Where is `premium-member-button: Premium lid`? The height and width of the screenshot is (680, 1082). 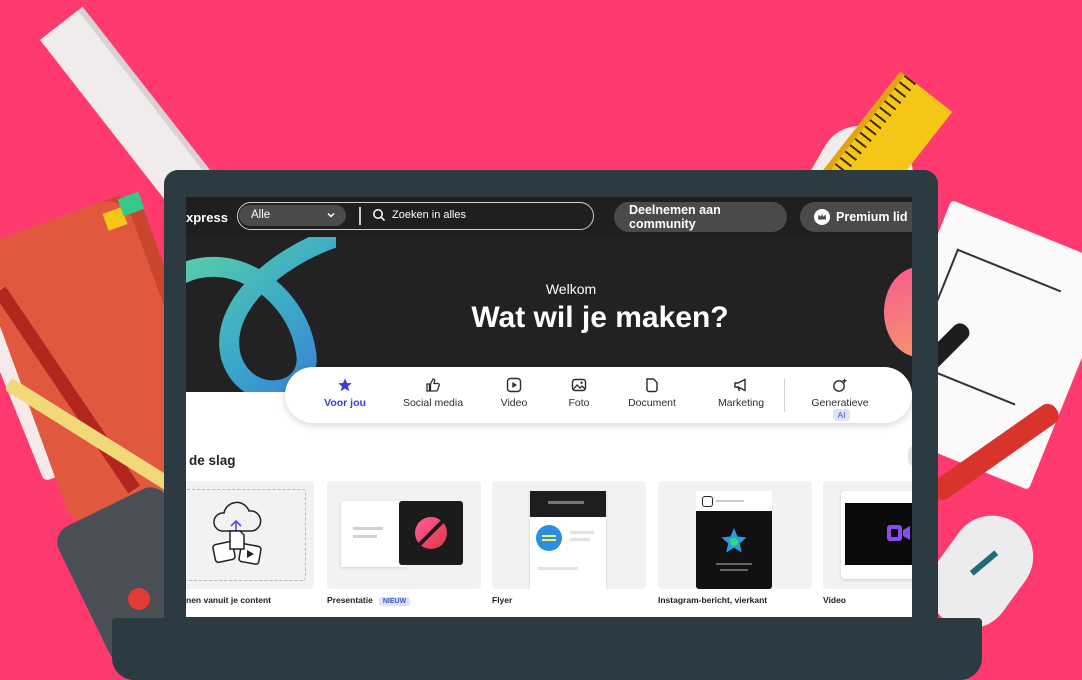
premium-member-button: Premium lid is located at coordinates (856, 217).